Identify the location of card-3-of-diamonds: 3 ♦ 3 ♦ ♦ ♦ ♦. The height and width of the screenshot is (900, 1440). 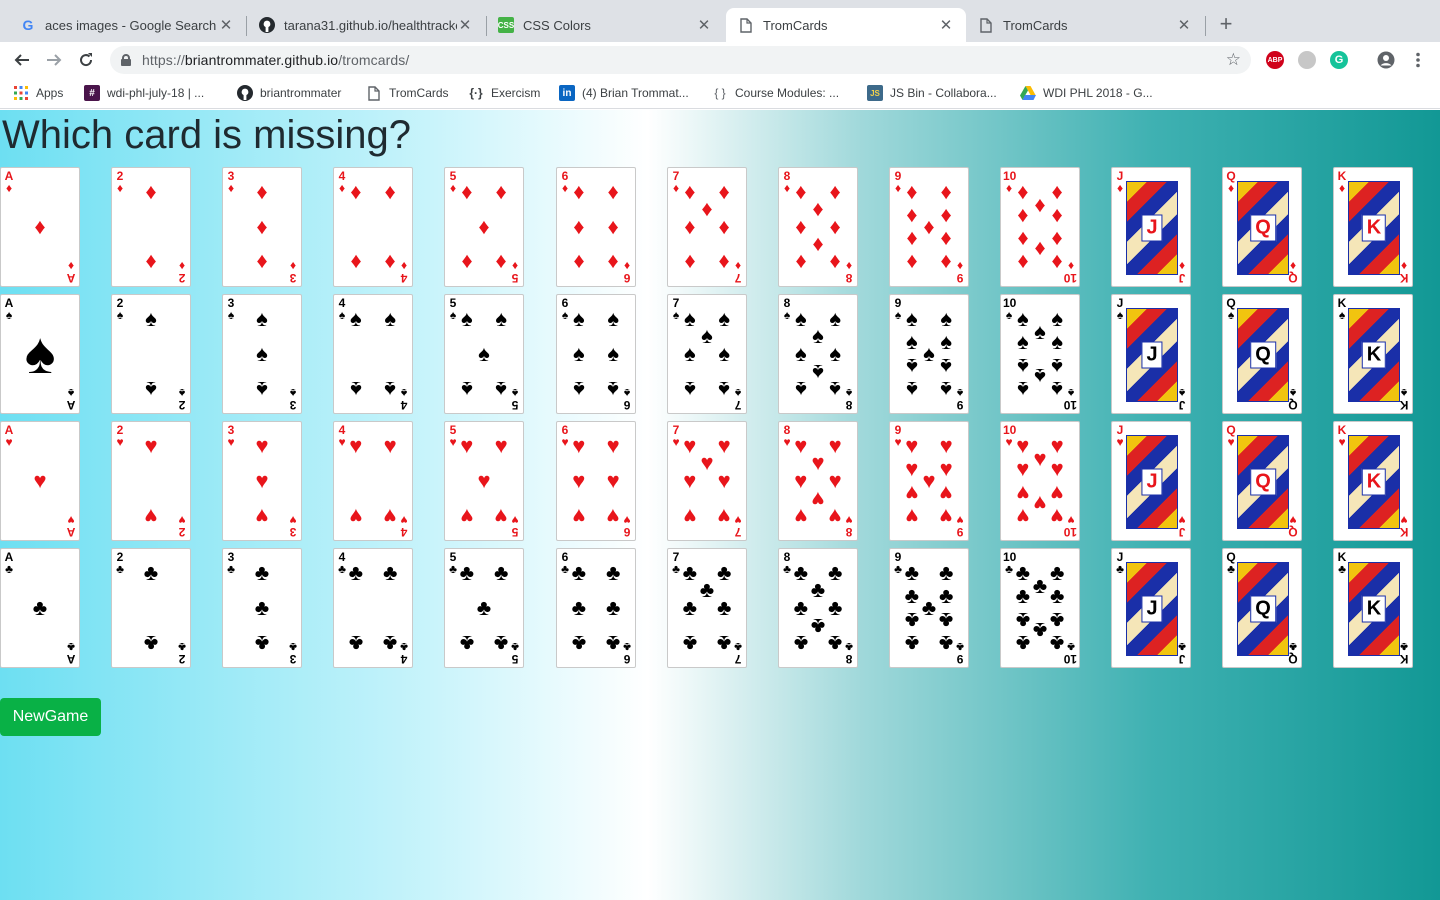
(262, 227).